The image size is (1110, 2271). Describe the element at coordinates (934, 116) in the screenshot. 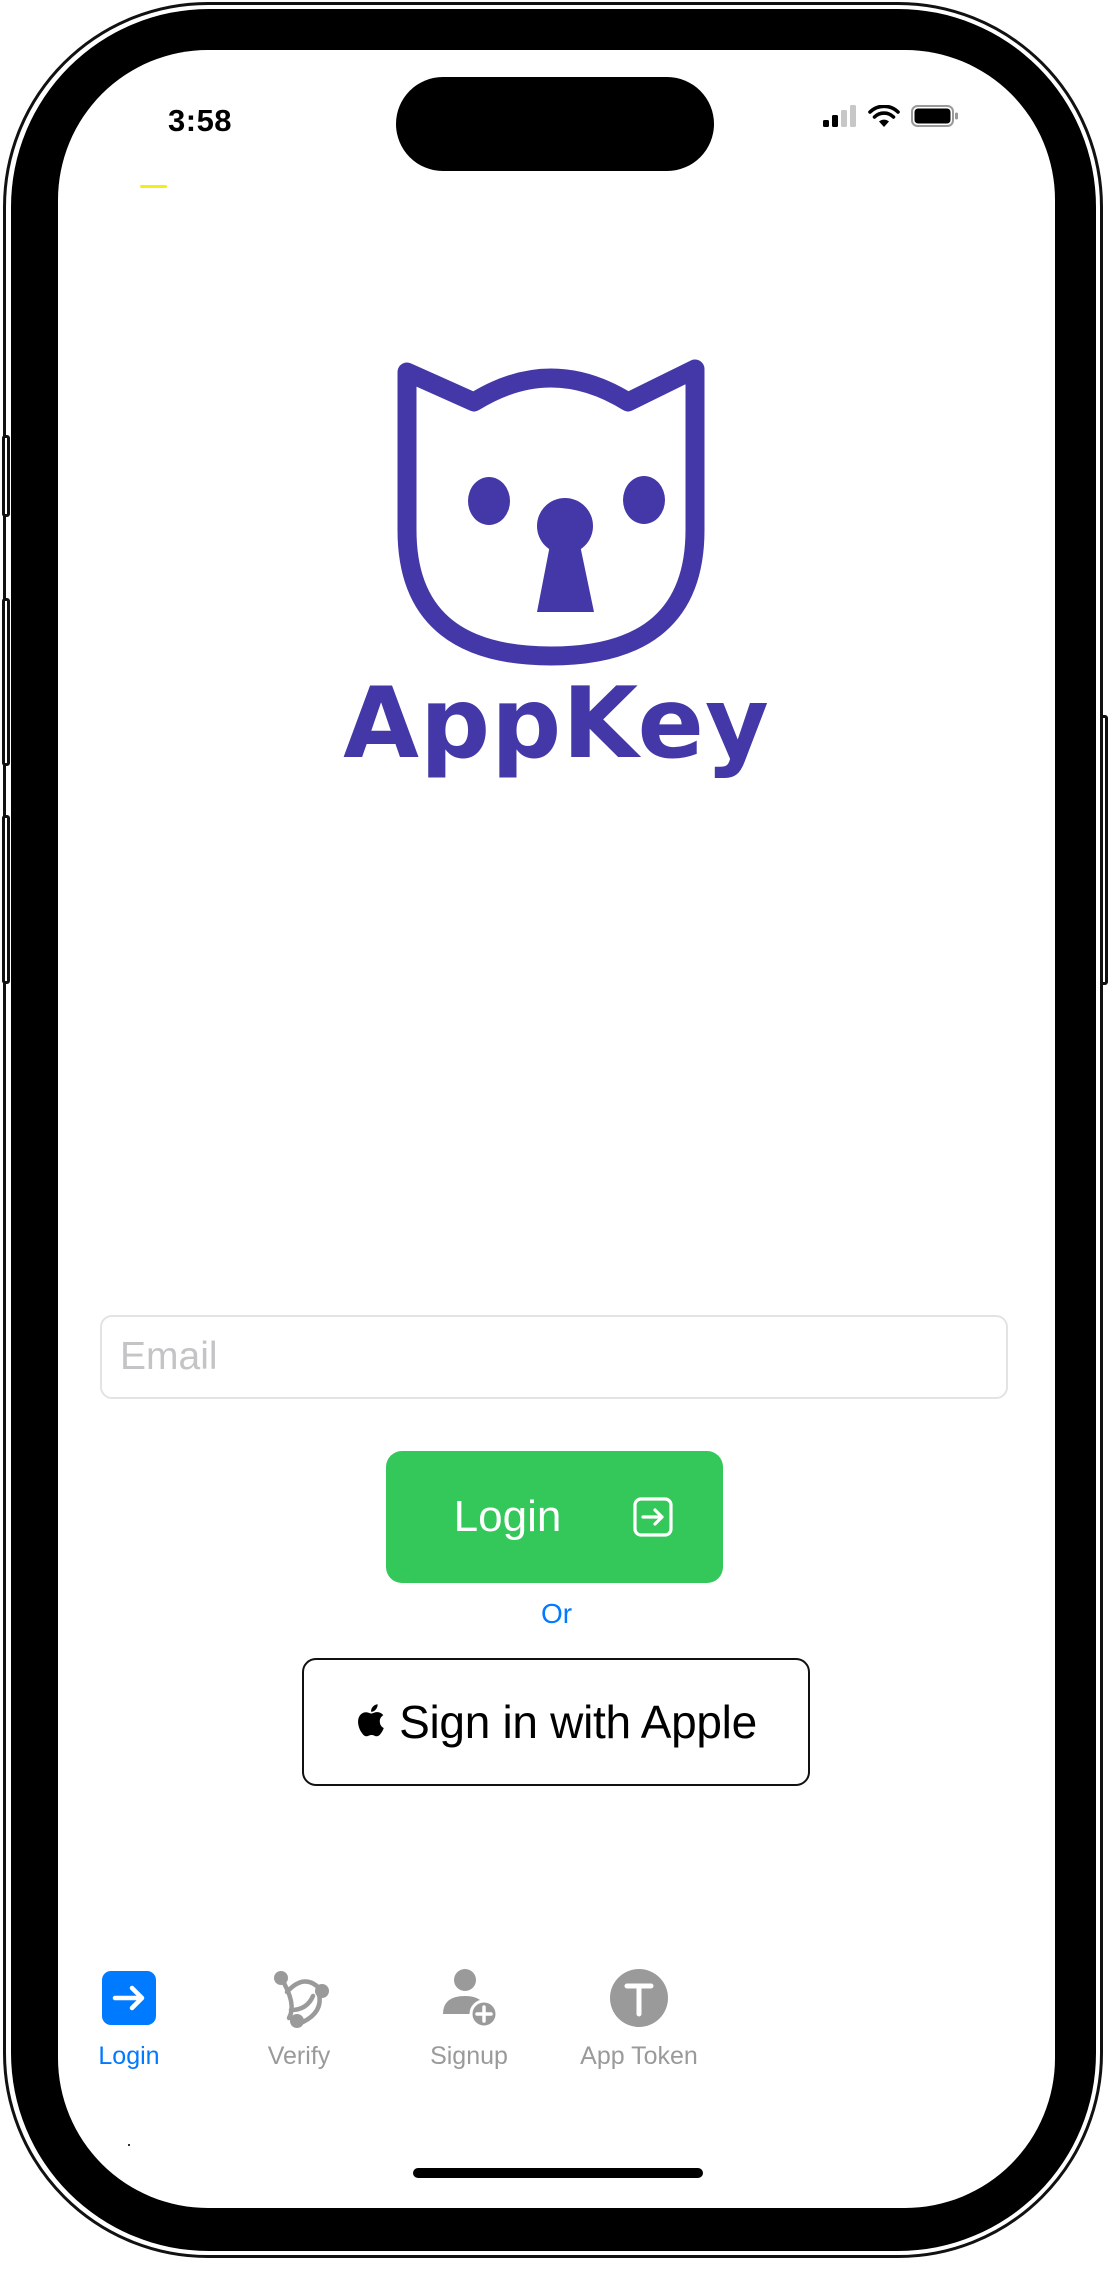

I see `battery-icon` at that location.